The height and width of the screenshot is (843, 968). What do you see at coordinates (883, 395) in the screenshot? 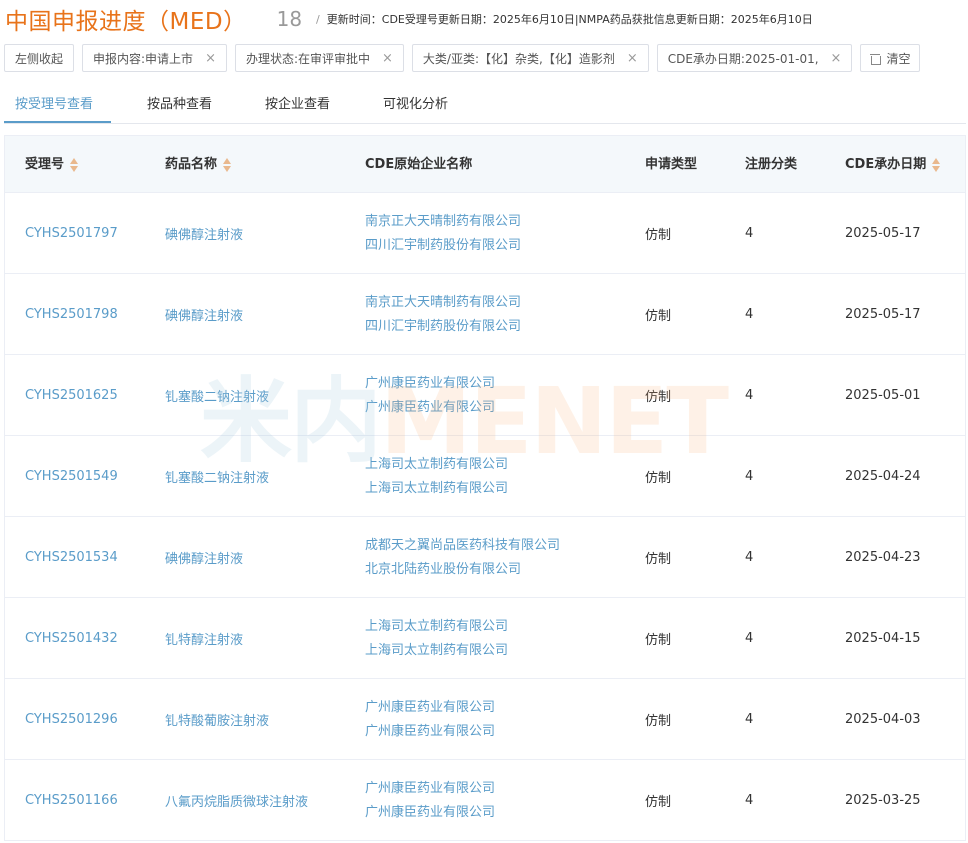
I see `cde-date: 2025-05-01` at bounding box center [883, 395].